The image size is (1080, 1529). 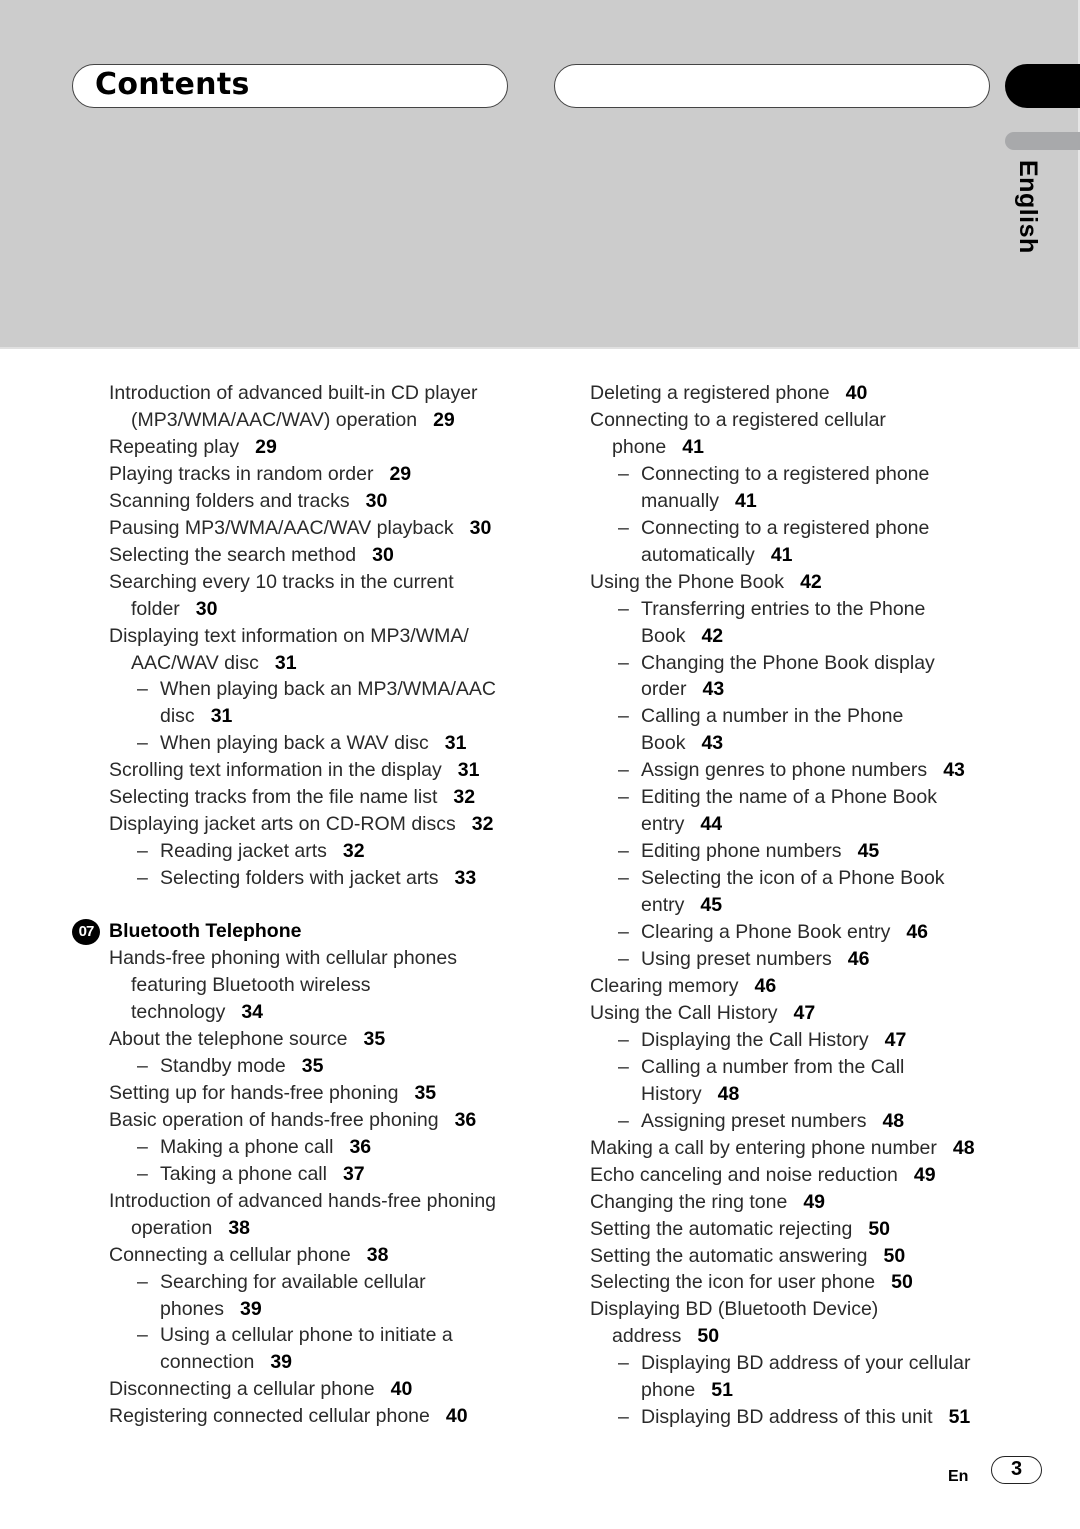 I want to click on toc-page-number: 34, so click(x=252, y=1012).